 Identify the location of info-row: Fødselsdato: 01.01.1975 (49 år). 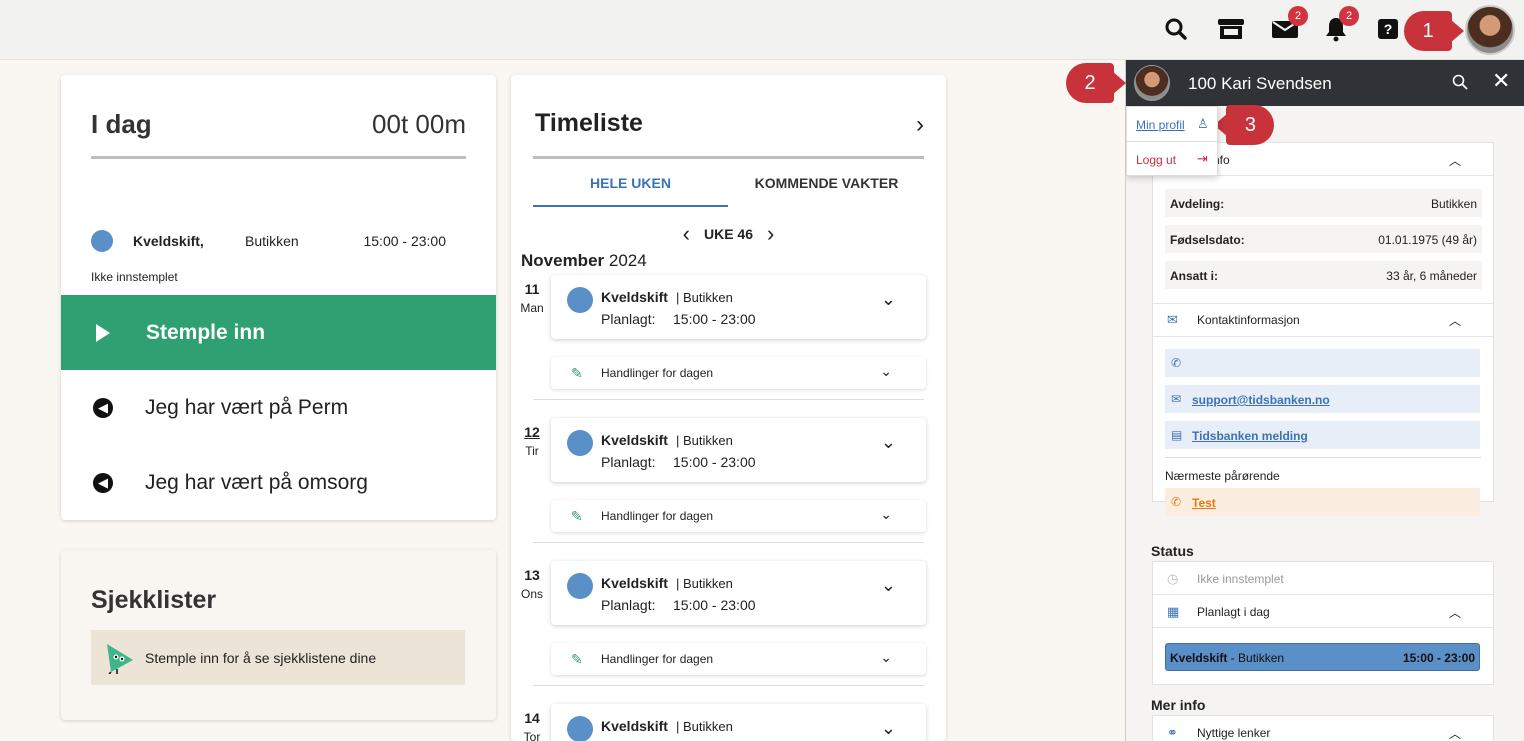
(1323, 239).